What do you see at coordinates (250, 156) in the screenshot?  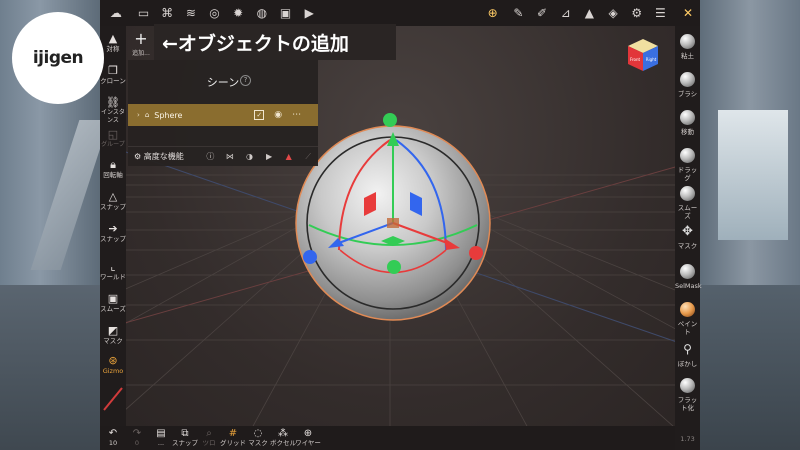 I see `light-icon: ◑` at bounding box center [250, 156].